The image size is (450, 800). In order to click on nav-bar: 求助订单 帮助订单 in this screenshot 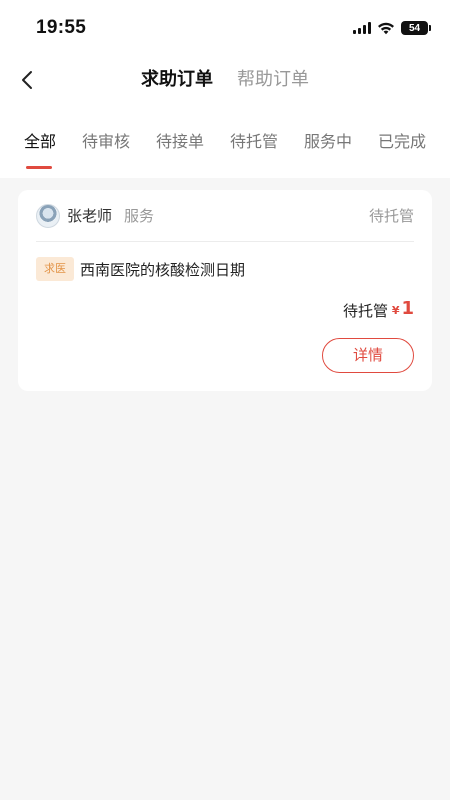, I will do `click(225, 80)`.